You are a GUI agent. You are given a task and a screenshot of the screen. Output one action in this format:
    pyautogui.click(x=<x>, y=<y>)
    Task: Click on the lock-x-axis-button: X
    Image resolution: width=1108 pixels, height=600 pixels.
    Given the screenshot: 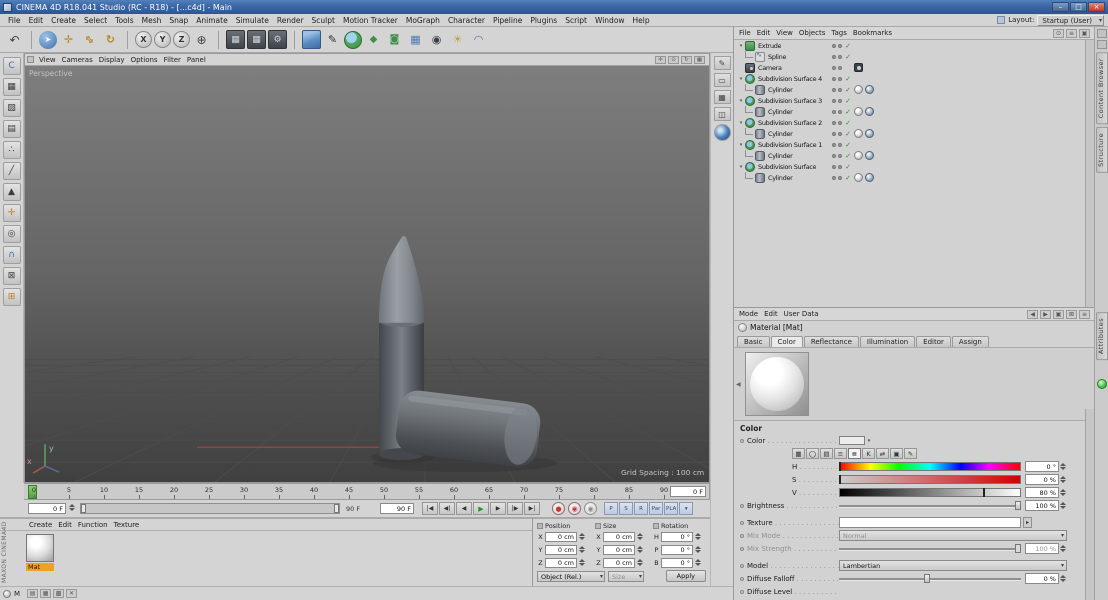 What is the action you would take?
    pyautogui.click(x=143, y=39)
    